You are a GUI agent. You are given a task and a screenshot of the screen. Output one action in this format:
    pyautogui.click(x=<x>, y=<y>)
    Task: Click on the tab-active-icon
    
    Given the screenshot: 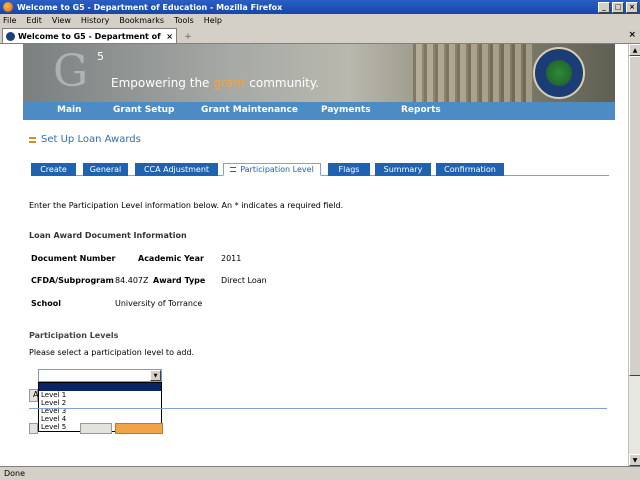 What is the action you would take?
    pyautogui.click(x=233, y=169)
    